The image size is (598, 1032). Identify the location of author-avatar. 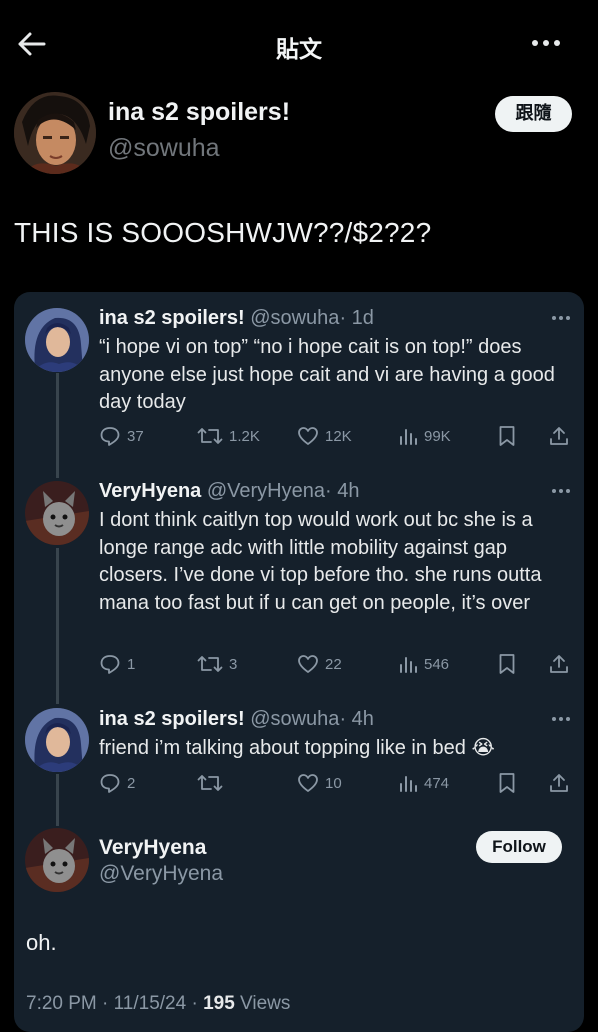
(55, 133).